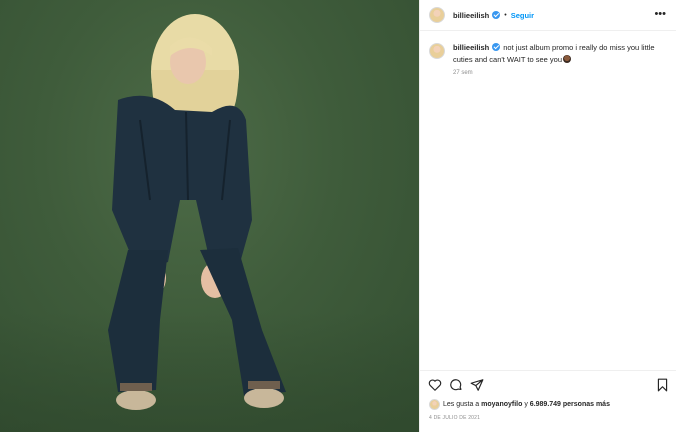 This screenshot has width=676, height=432. What do you see at coordinates (548, 15) in the screenshot?
I see `post-header: billieeilish • Seguir •••` at bounding box center [548, 15].